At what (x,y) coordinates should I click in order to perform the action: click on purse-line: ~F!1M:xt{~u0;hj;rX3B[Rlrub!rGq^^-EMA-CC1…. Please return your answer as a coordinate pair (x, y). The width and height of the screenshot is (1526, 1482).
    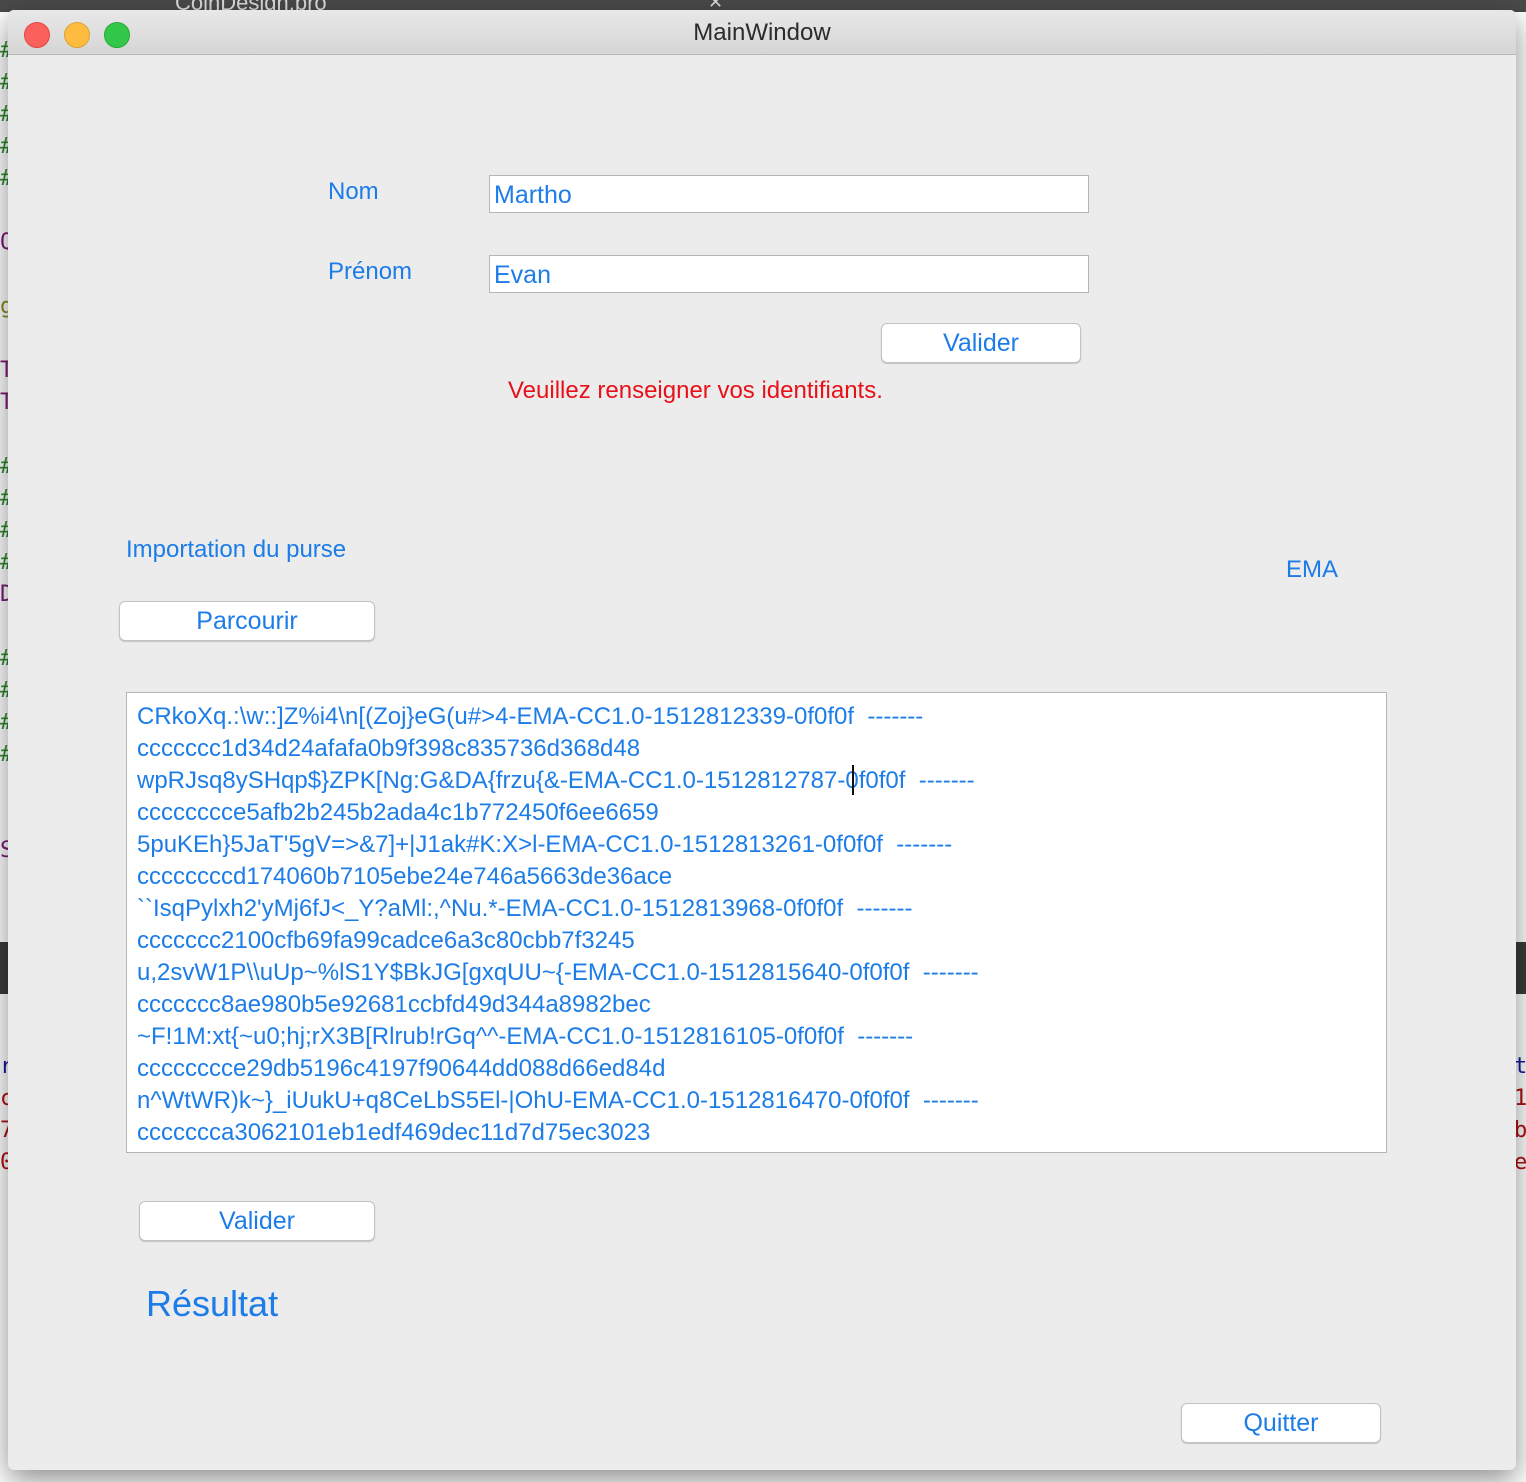
    Looking at the image, I should click on (525, 1036).